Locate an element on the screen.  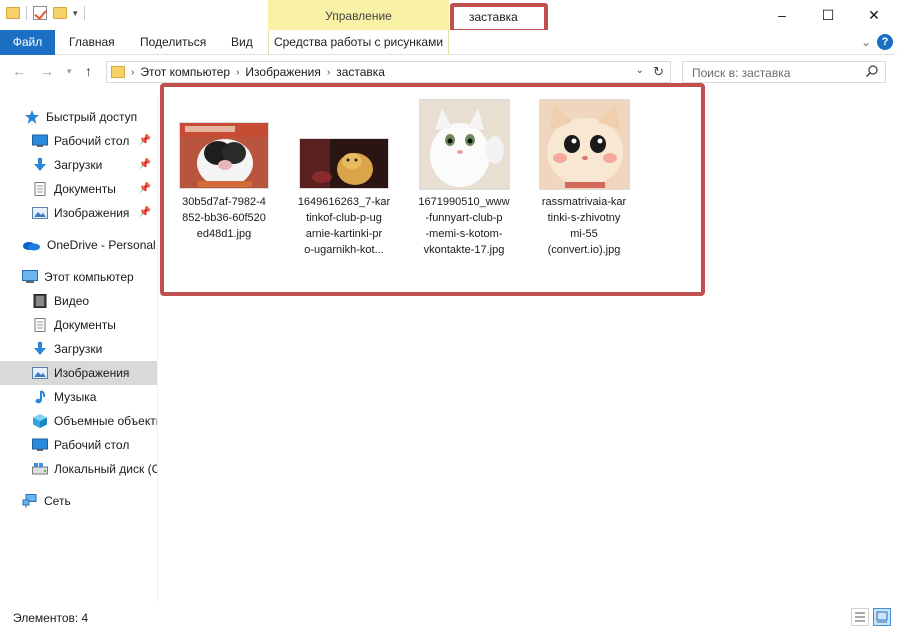
sidebar-item-label: Музыка is located at coordinates (75, 397).